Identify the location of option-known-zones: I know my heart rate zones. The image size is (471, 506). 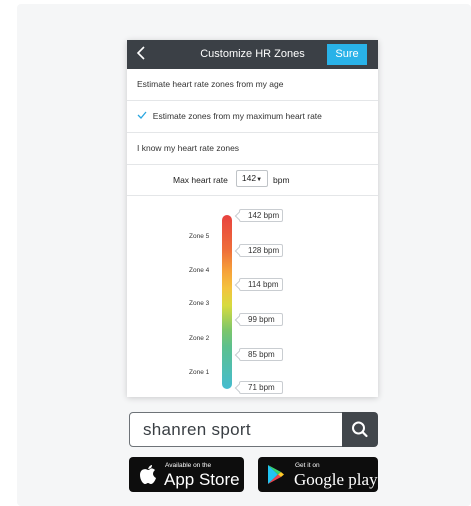
(252, 149).